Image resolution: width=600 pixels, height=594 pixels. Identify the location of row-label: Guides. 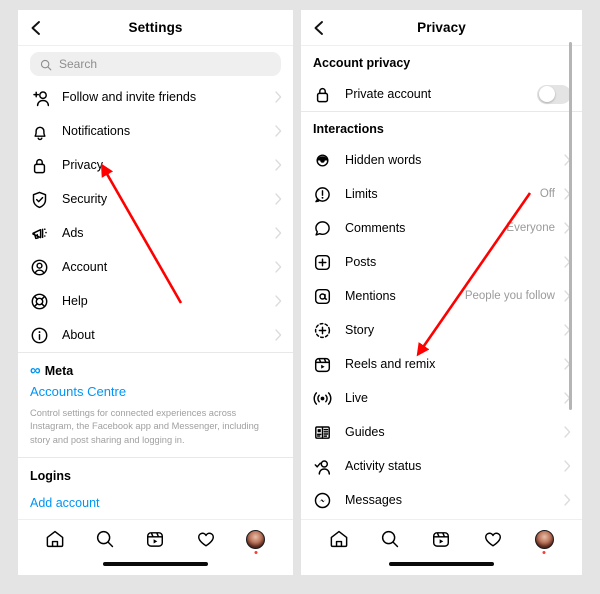
(365, 432).